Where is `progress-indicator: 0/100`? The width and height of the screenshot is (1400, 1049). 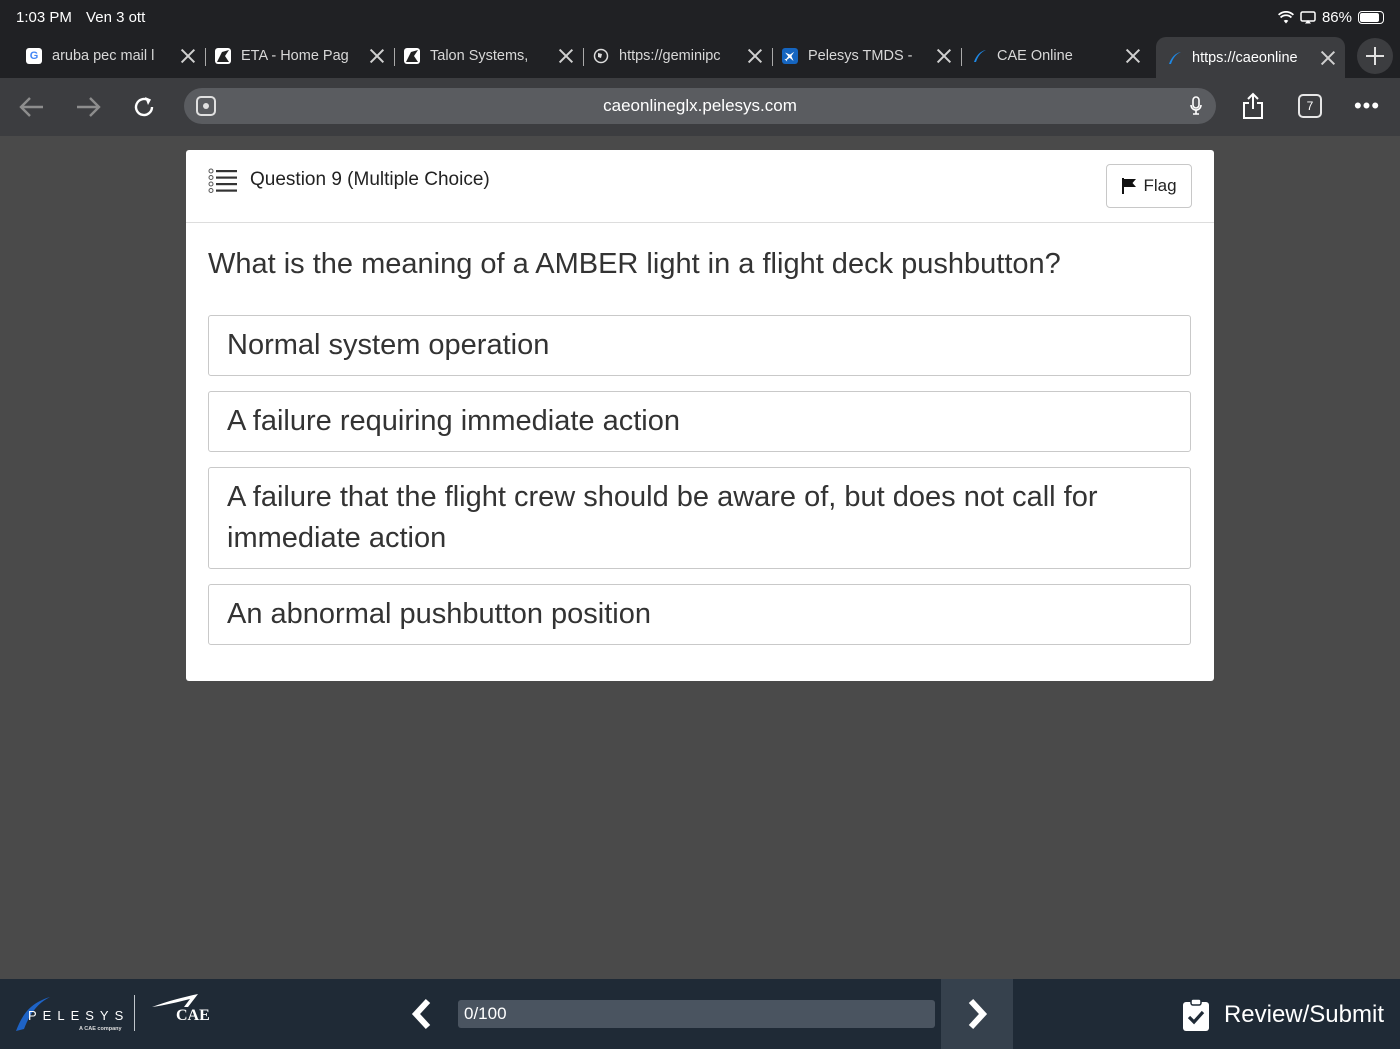
progress-indicator: 0/100 is located at coordinates (696, 1014).